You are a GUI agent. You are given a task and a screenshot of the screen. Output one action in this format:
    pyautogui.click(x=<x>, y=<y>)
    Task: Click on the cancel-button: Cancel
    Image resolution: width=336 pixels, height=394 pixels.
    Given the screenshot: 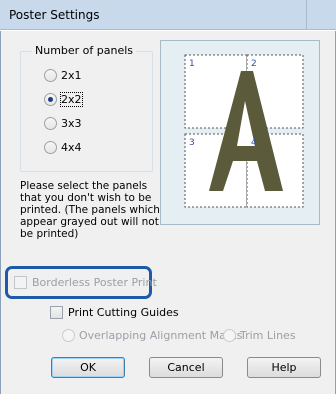 What is the action you would take?
    pyautogui.click(x=186, y=367)
    